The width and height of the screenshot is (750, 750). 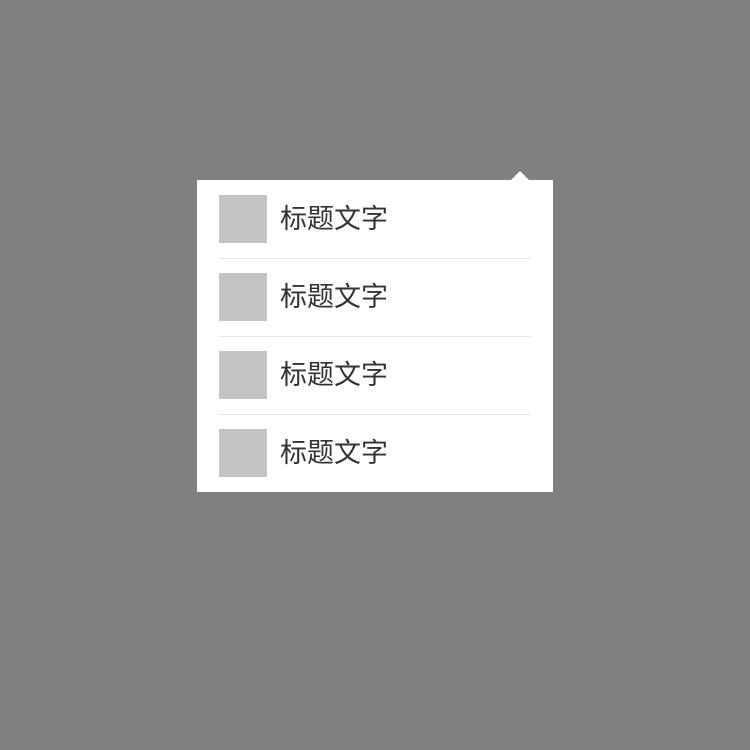 What do you see at coordinates (520, 175) in the screenshot?
I see `popover-arrow` at bounding box center [520, 175].